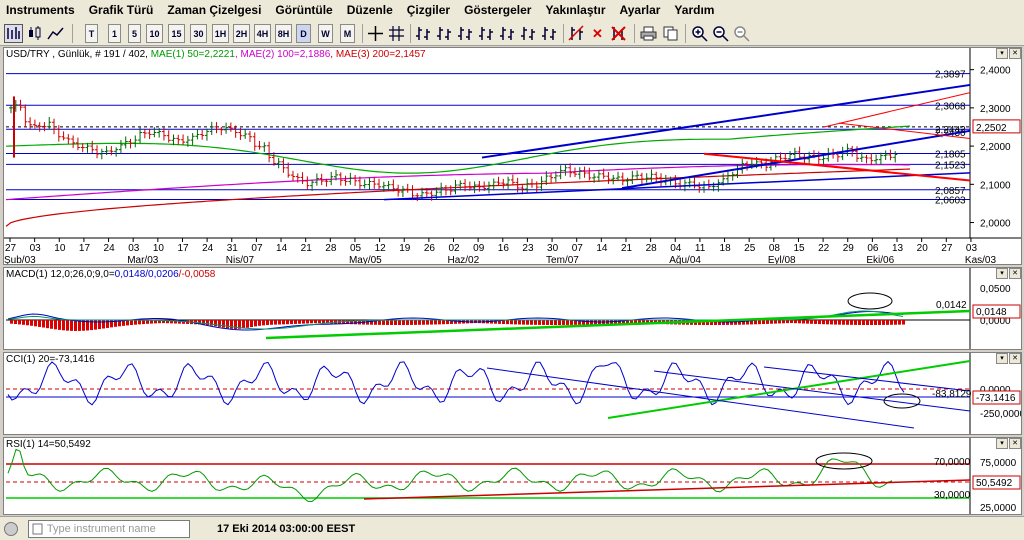 This screenshot has width=1024, height=540. Describe the element at coordinates (154, 33) in the screenshot. I see `timeframe-button-10: 10` at that location.